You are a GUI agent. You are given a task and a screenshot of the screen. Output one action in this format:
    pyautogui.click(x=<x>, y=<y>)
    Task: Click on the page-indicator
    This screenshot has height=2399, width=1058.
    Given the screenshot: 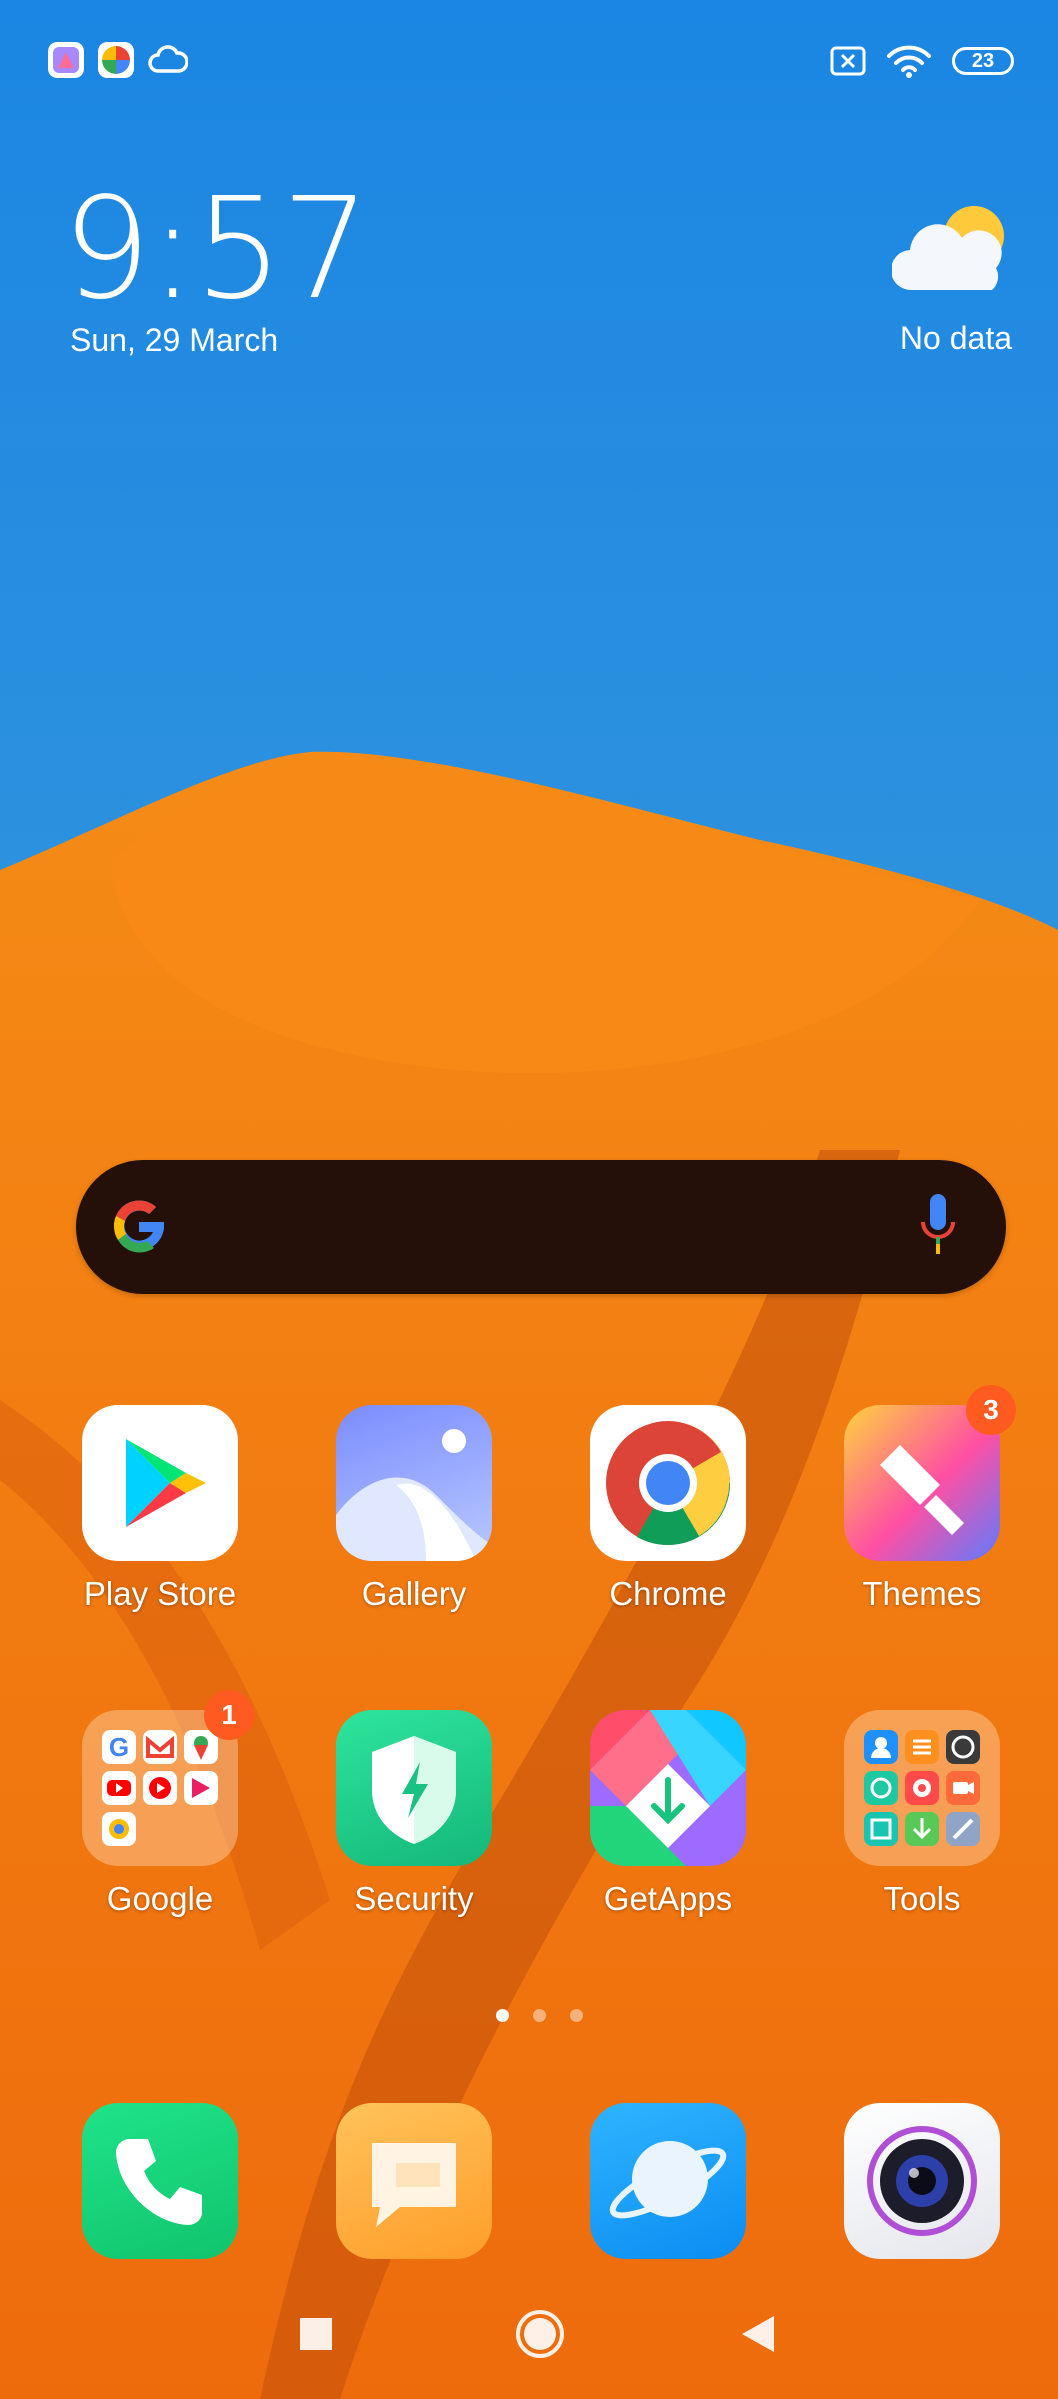 What is the action you would take?
    pyautogui.click(x=539, y=2015)
    